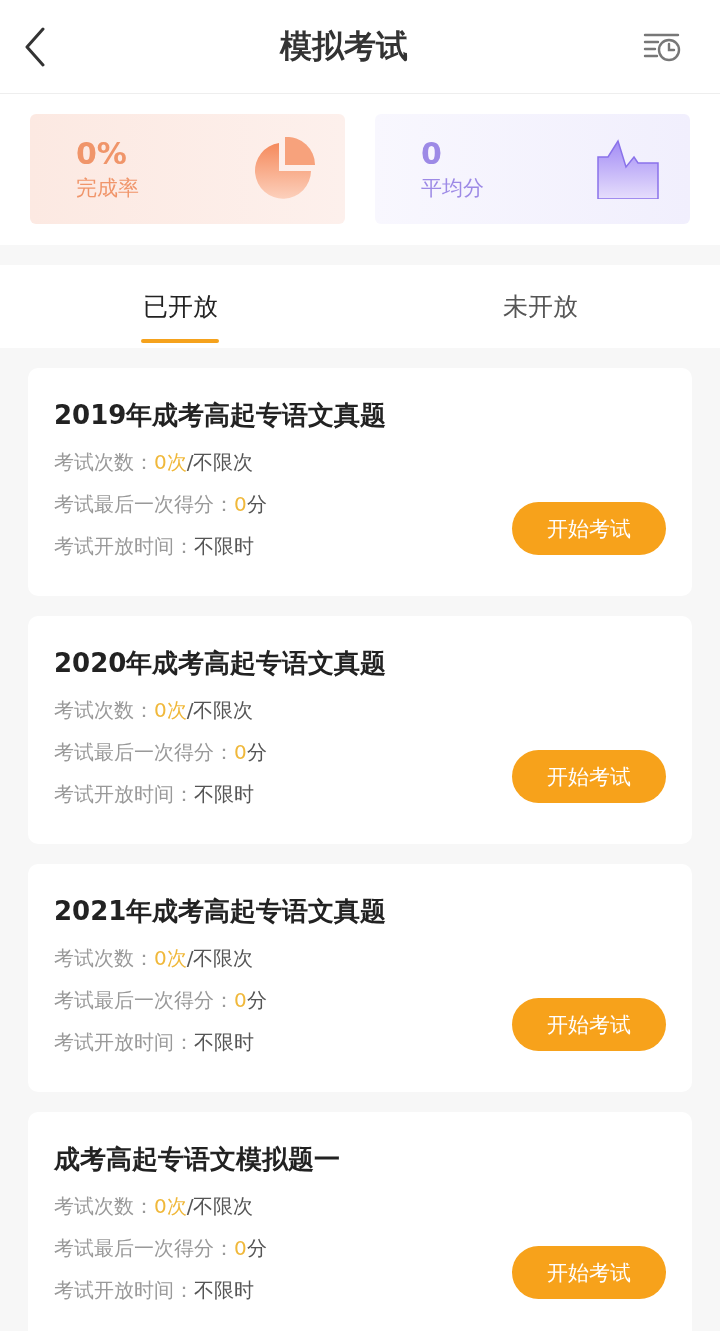 The height and width of the screenshot is (1331, 720). Describe the element at coordinates (197, 1159) in the screenshot. I see `exam-title: 成考高起专语文模拟题一` at that location.